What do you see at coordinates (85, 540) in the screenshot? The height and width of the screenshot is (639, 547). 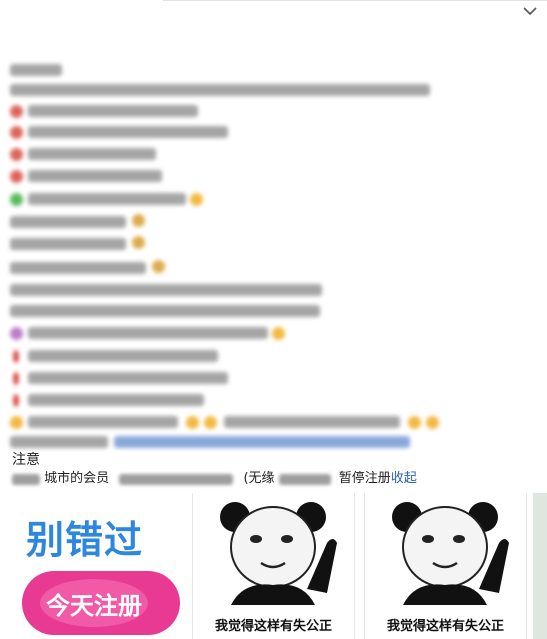 I see `ad-headline: 别错过` at bounding box center [85, 540].